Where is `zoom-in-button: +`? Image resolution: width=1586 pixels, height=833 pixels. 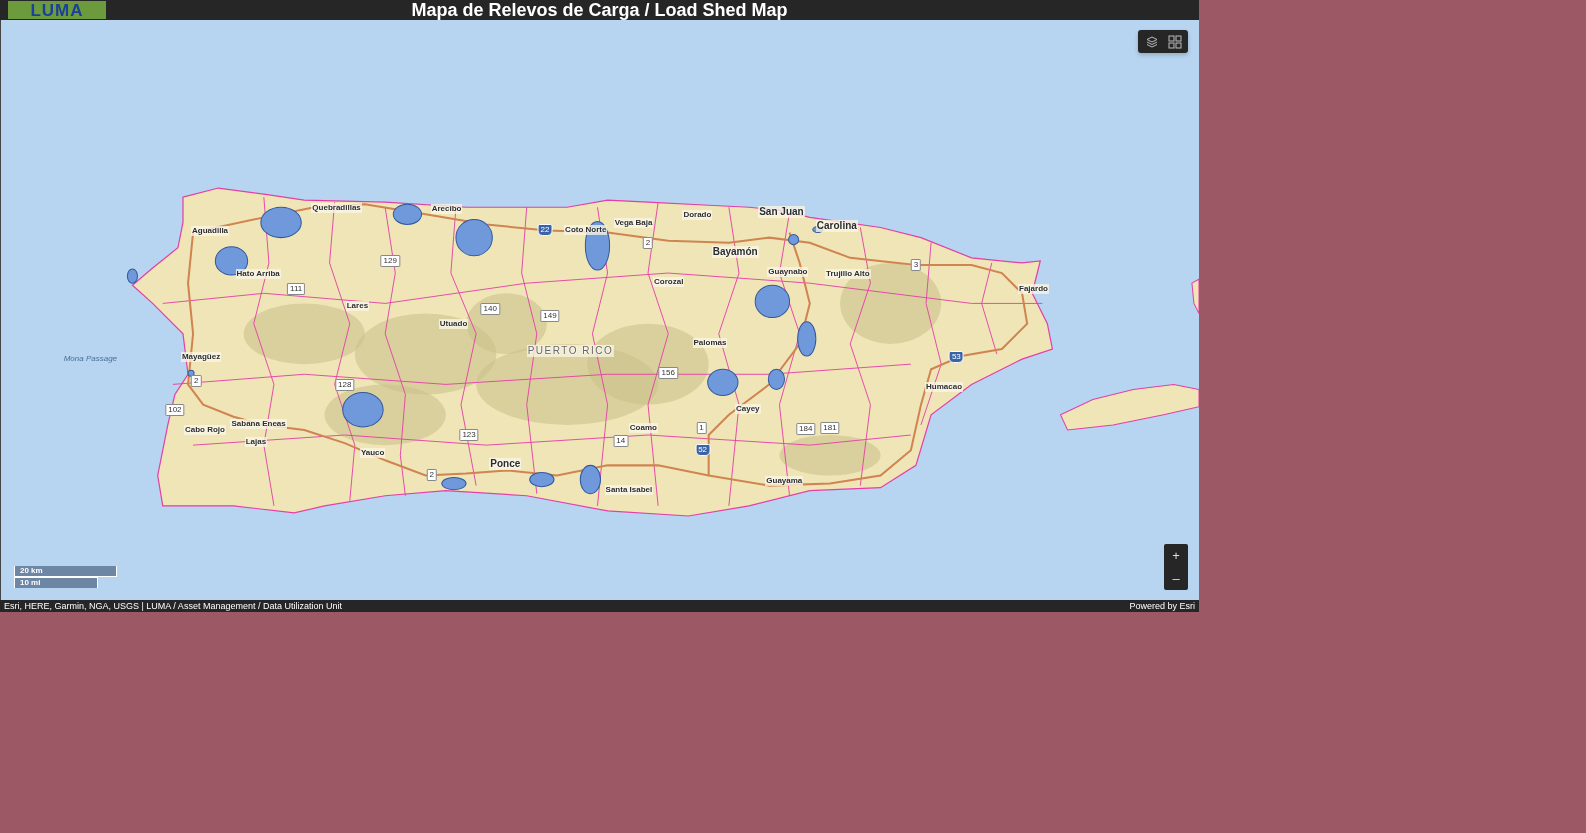
zoom-in-button: + is located at coordinates (1176, 555).